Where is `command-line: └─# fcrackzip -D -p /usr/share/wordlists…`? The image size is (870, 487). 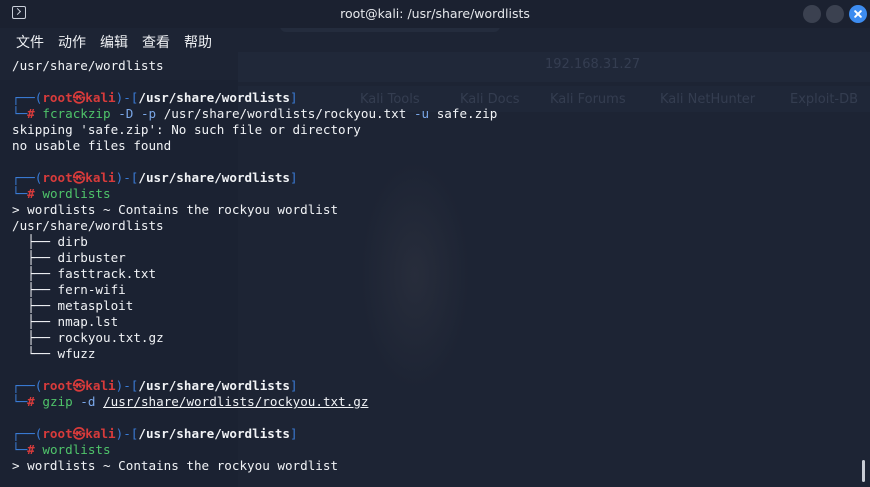 command-line: └─# fcrackzip -D -p /usr/share/wordlists… is located at coordinates (255, 113).